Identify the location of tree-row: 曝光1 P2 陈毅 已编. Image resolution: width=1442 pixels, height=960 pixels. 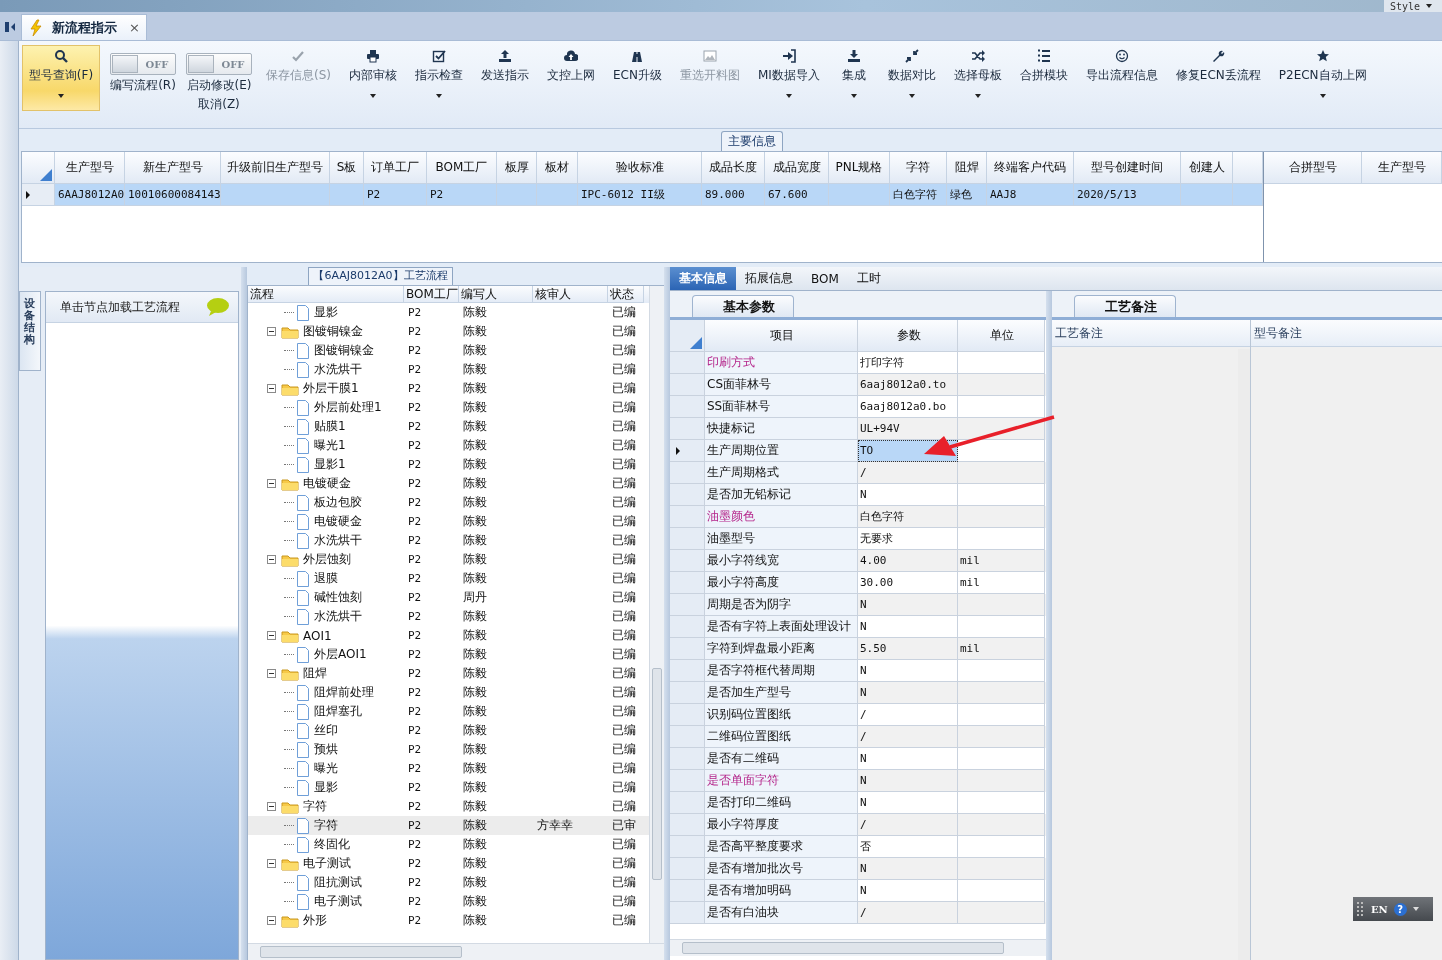
(448, 445).